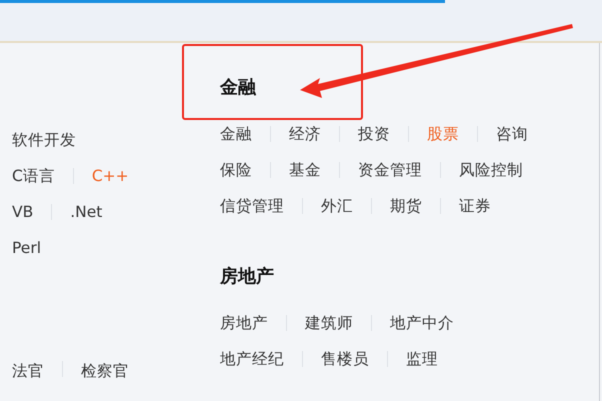 This screenshot has height=401, width=602. I want to click on section-heading: 金融, so click(238, 88).